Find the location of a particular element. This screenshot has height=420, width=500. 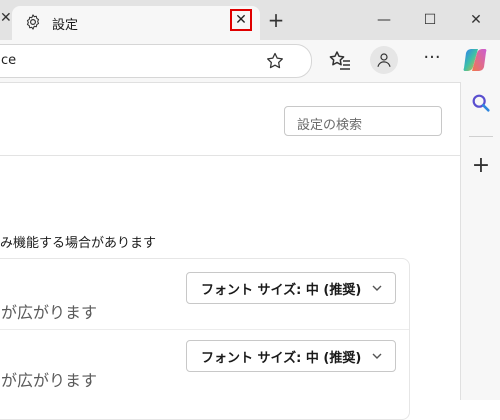

favorite-star-icon is located at coordinates (275, 61).